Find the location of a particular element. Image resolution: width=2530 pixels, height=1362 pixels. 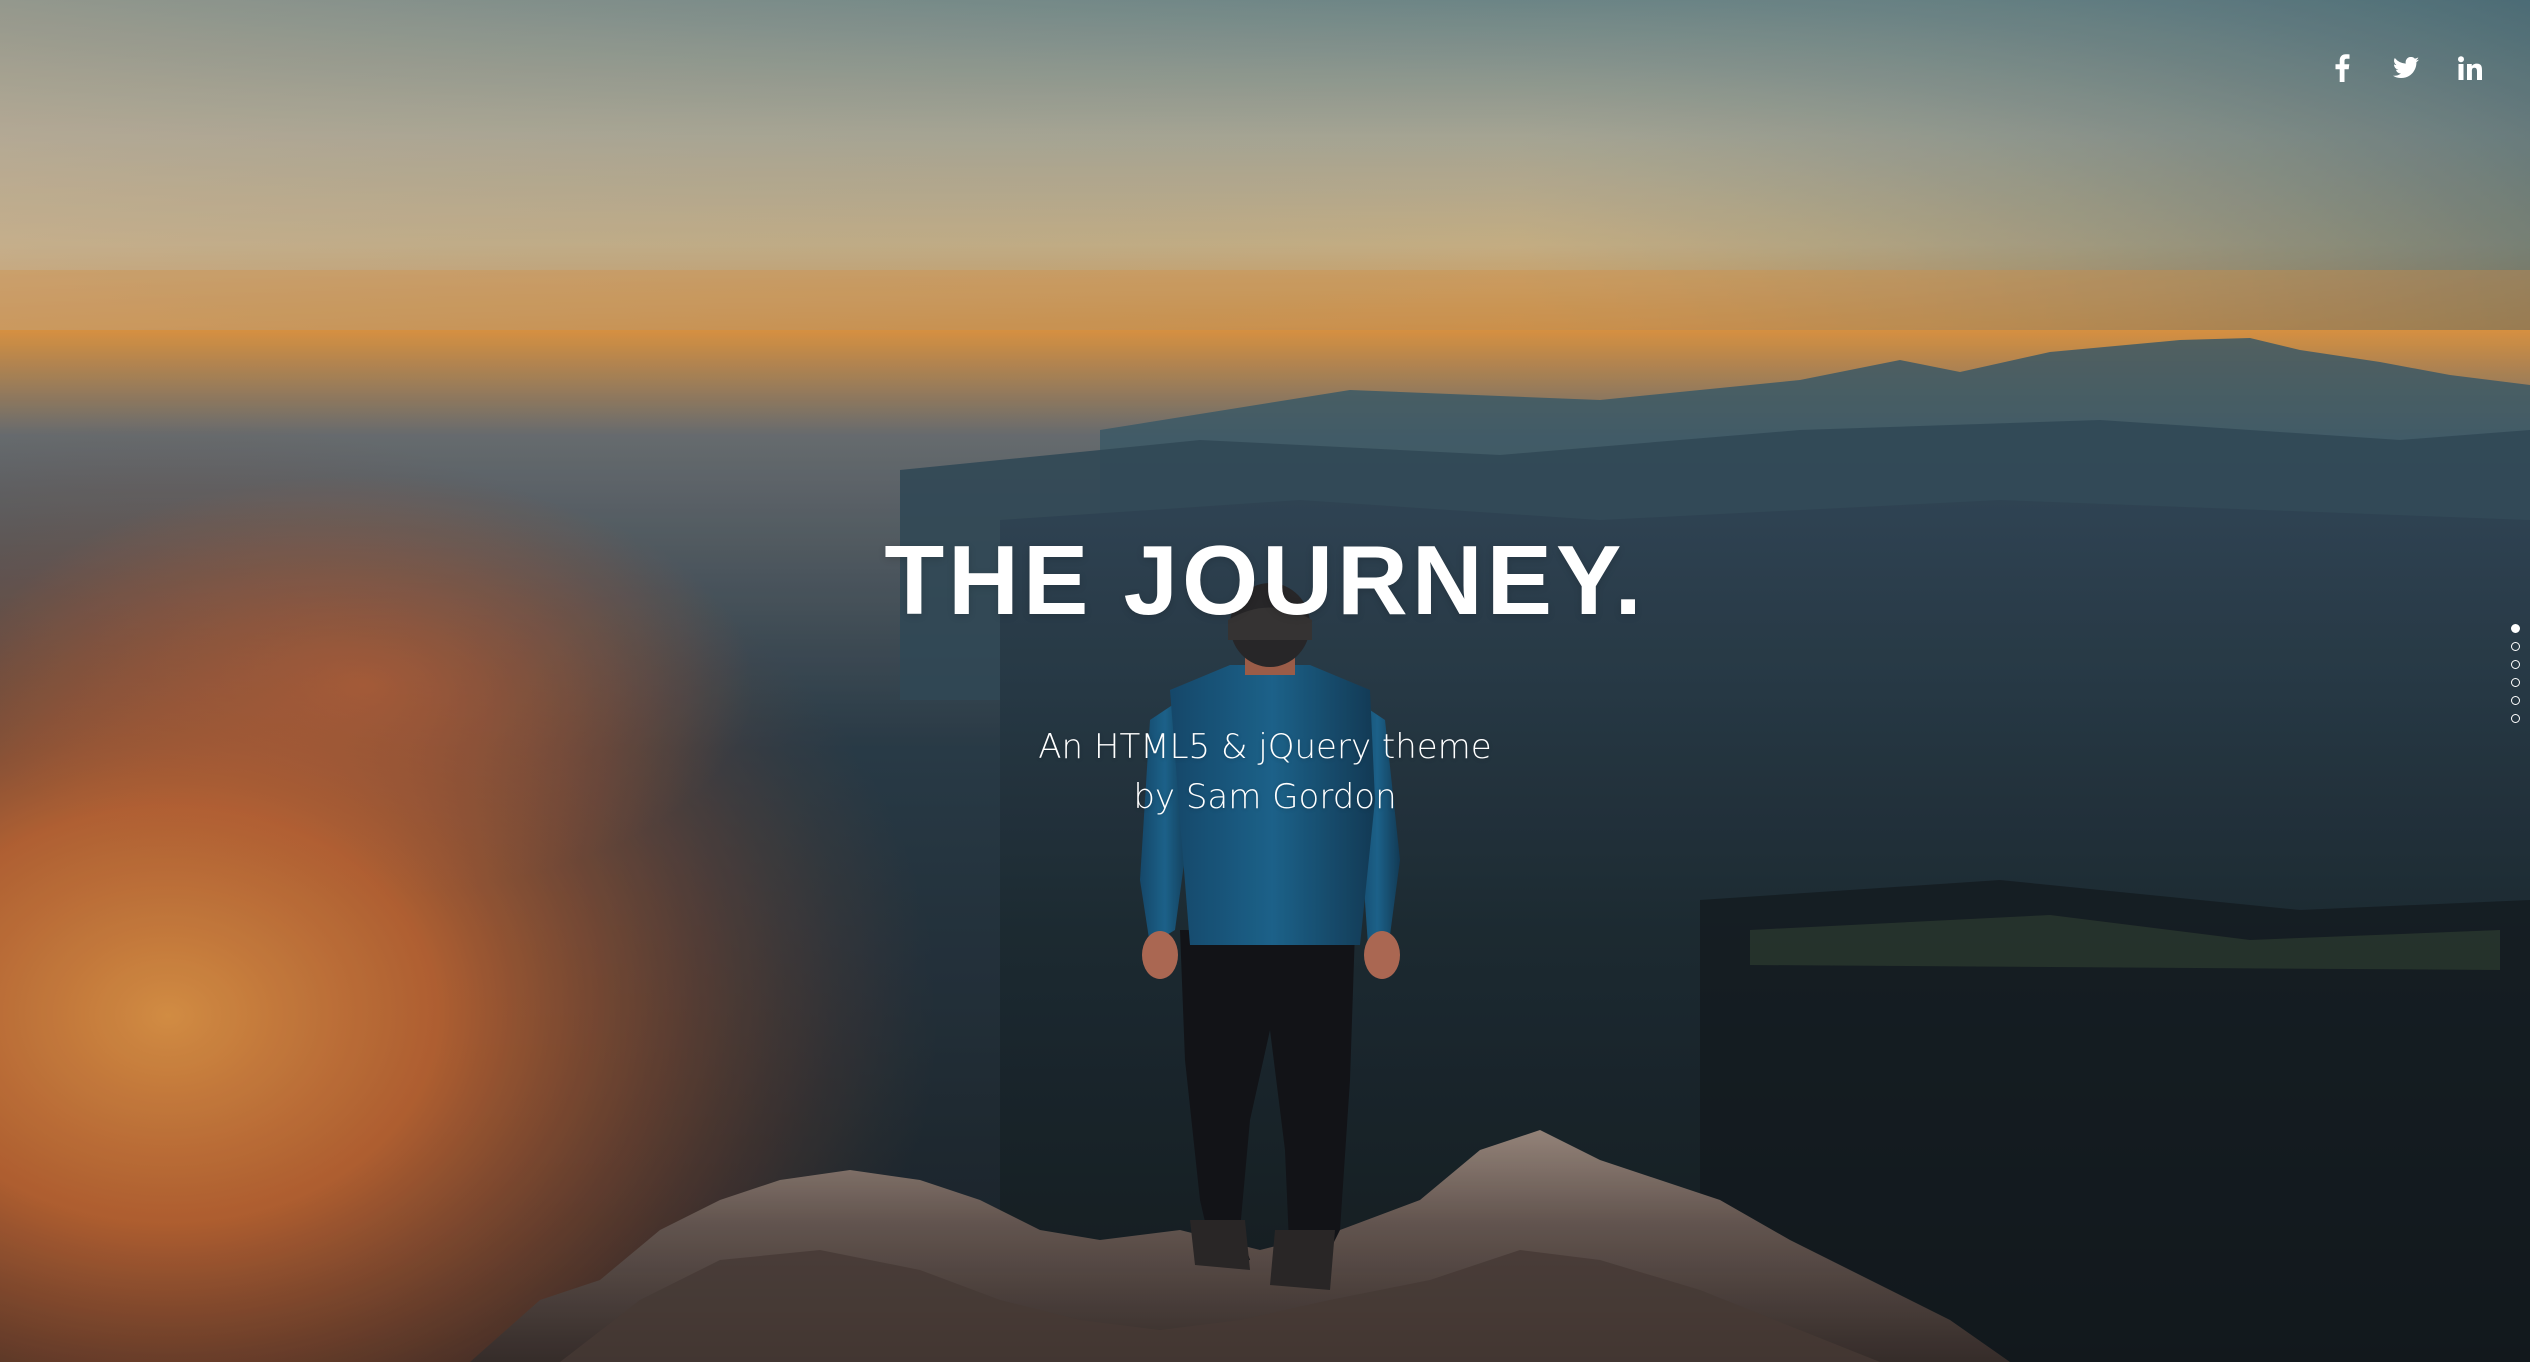

social-links is located at coordinates (2406, 68).